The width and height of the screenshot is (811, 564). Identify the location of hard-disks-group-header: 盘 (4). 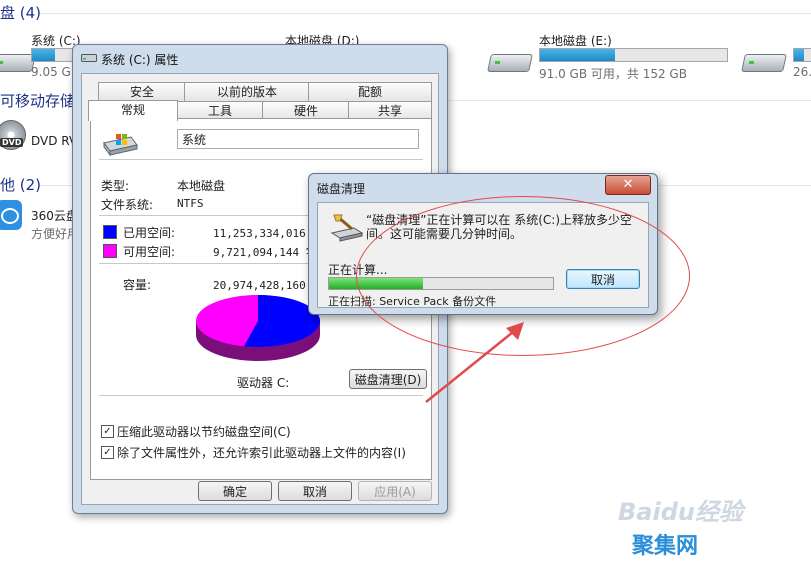
(20, 12).